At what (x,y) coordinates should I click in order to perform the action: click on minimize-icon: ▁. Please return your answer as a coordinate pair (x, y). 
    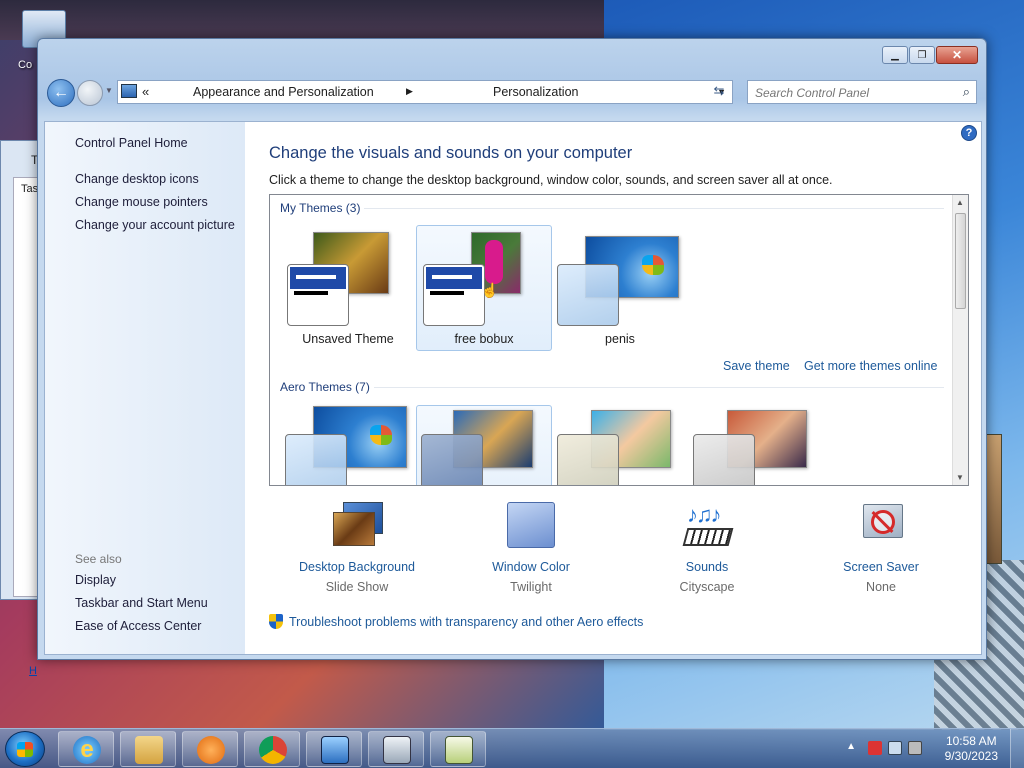
    Looking at the image, I should click on (895, 55).